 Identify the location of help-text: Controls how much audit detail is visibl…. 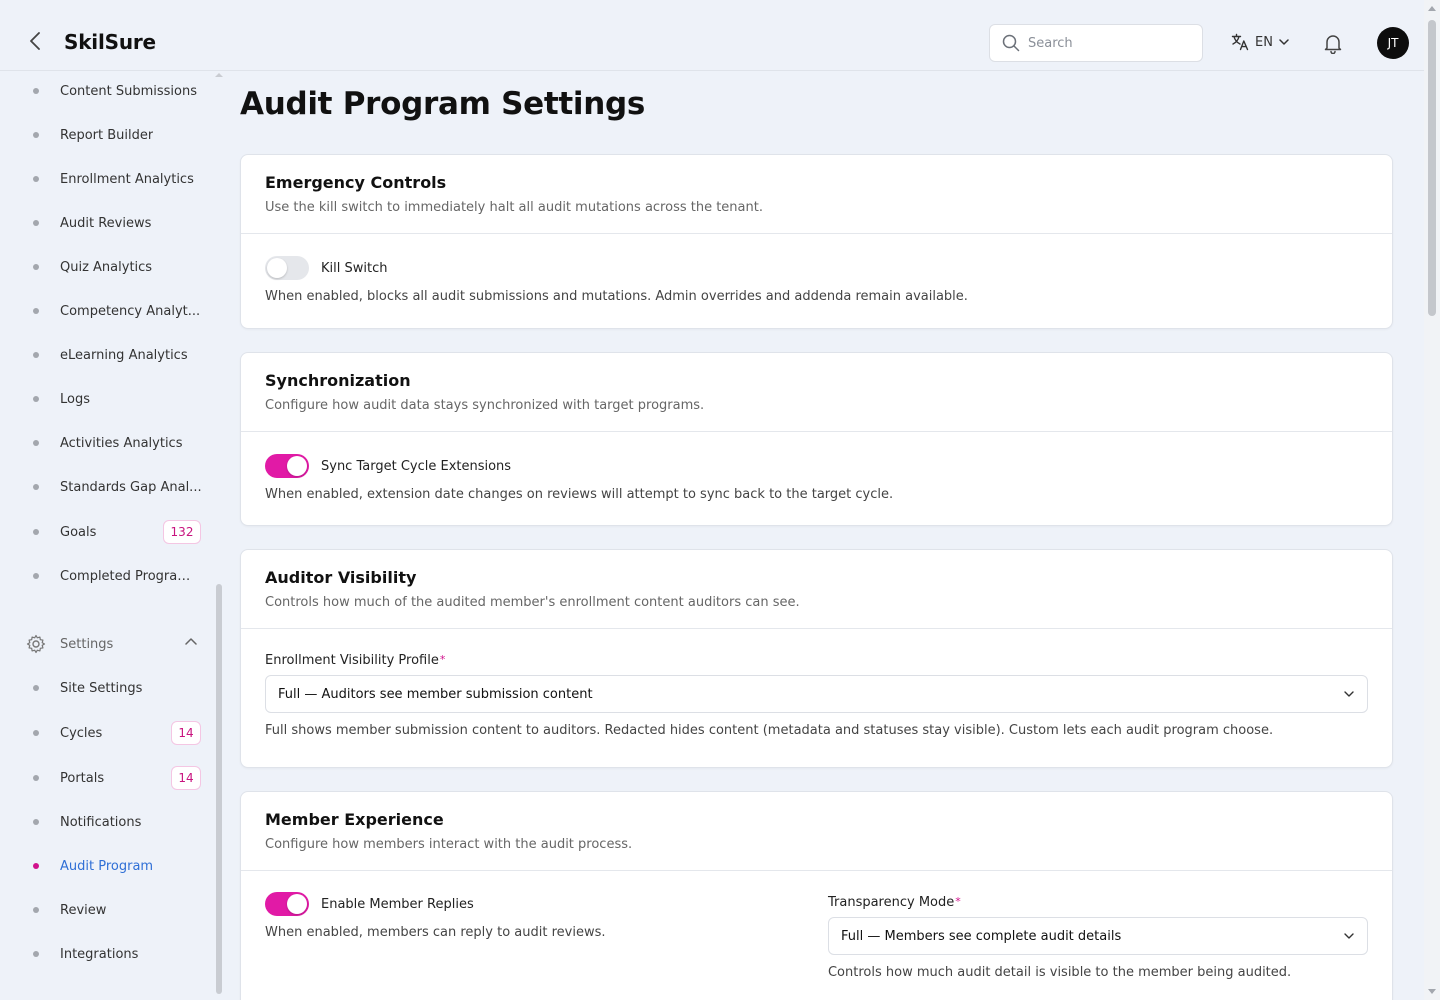
(1059, 972).